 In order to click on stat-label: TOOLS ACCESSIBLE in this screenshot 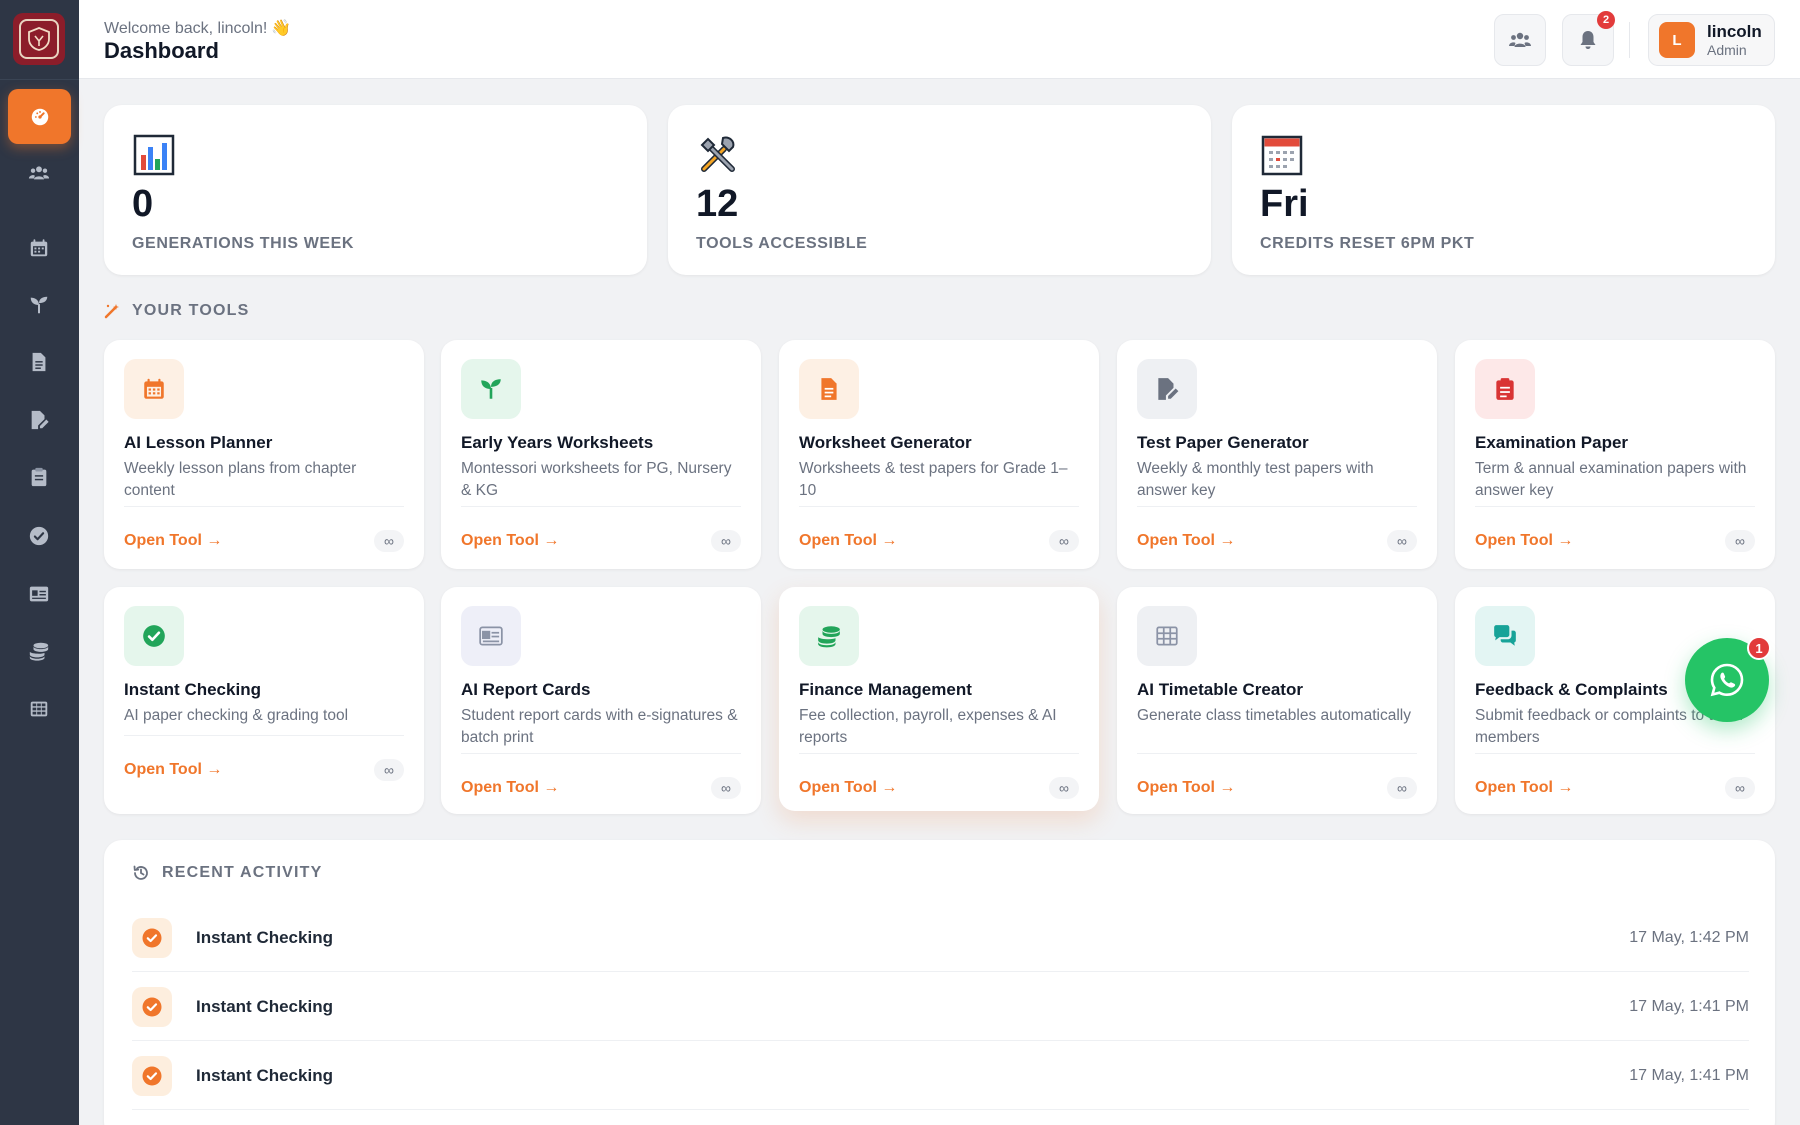, I will do `click(782, 243)`.